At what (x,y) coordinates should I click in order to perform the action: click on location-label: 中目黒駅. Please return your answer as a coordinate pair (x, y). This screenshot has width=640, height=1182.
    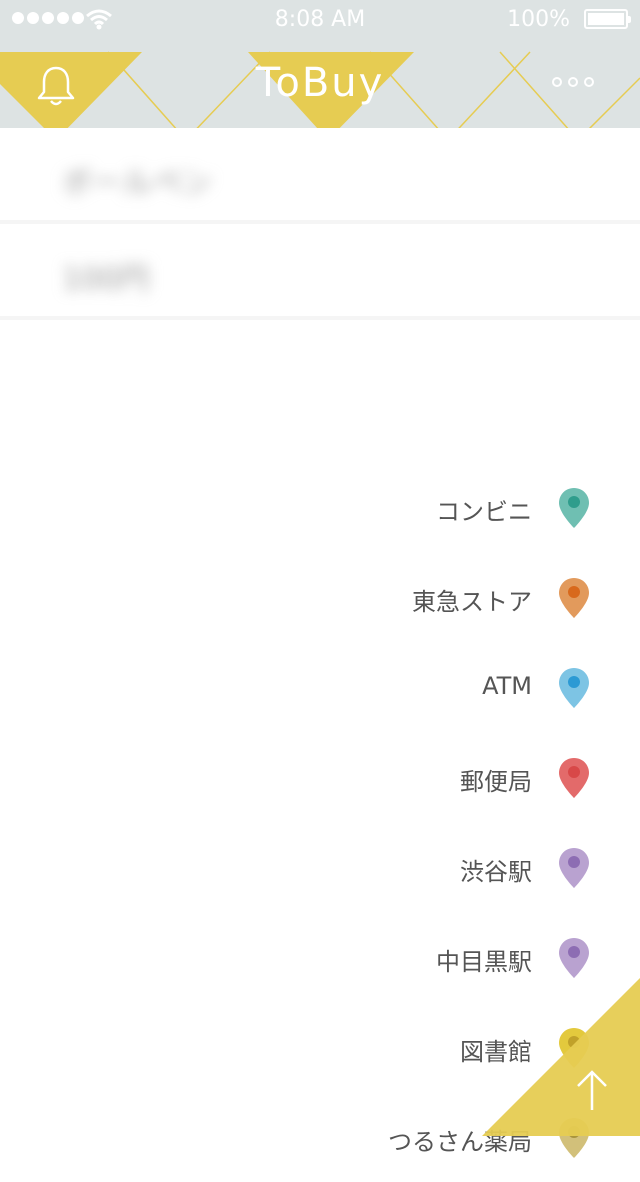
    Looking at the image, I should click on (484, 962).